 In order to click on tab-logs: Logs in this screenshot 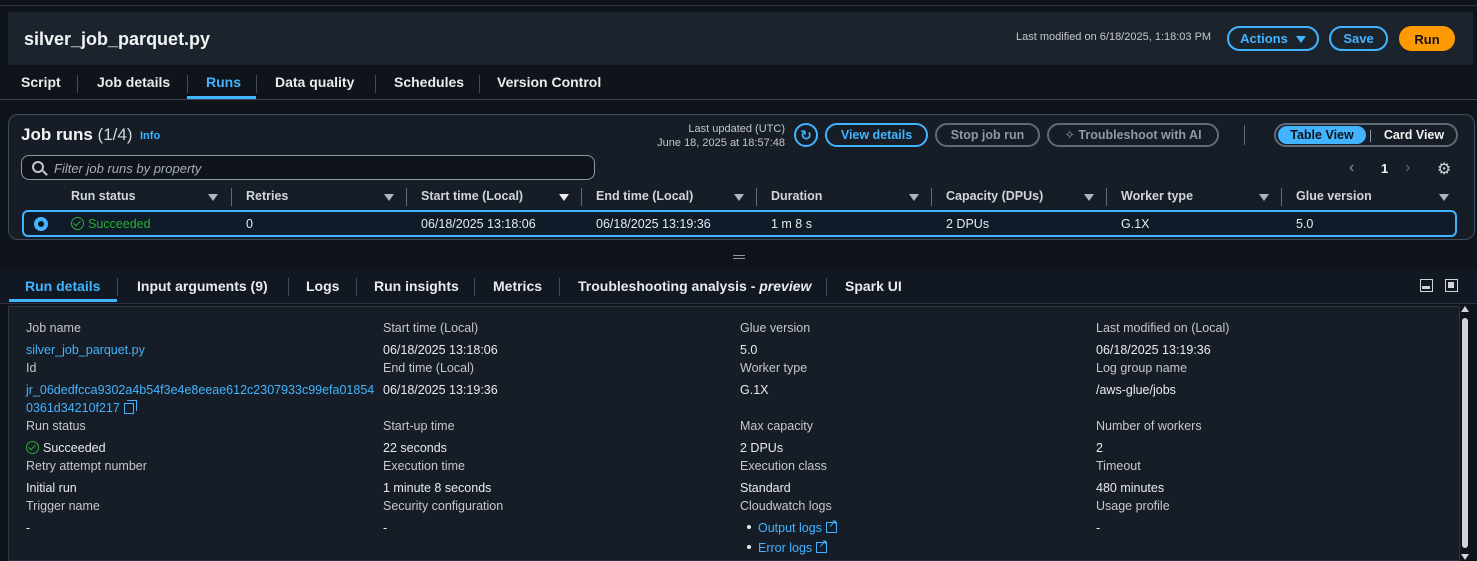, I will do `click(322, 286)`.